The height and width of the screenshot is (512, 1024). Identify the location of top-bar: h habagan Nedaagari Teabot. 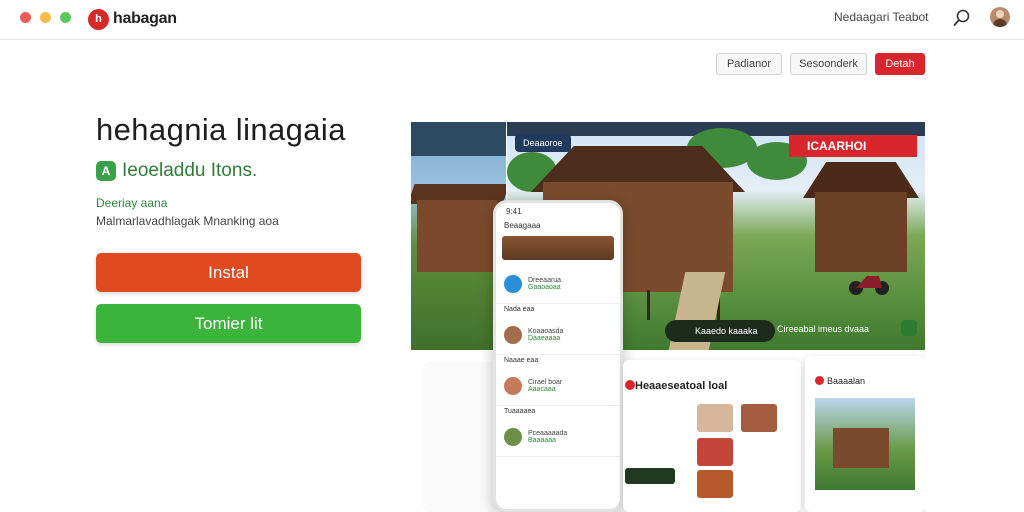
(512, 20).